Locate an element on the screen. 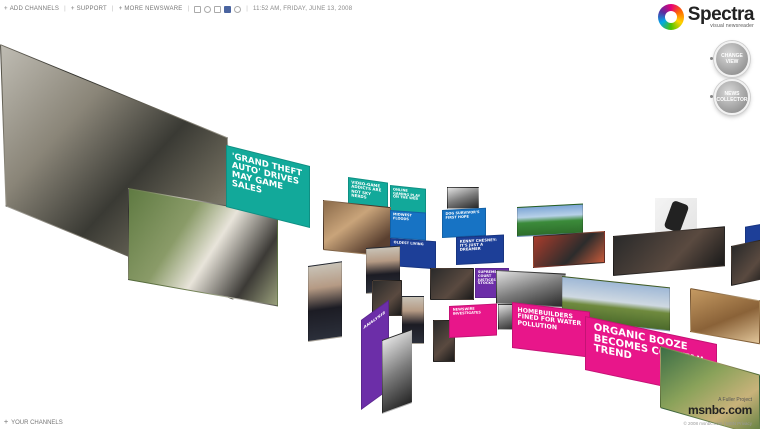 The height and width of the screenshot is (429, 760). headline-text: 'GRAND THEFT AUTO' DRIVES MAY GAME SALES is located at coordinates (267, 173).